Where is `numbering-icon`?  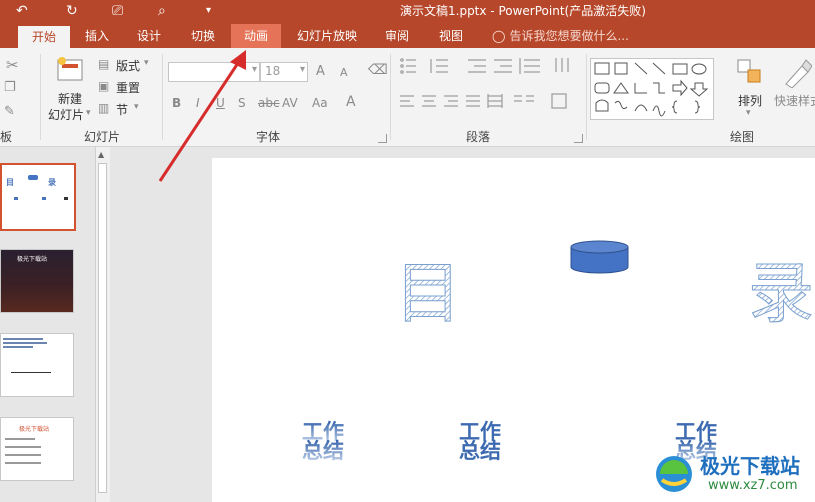 numbering-icon is located at coordinates (439, 66).